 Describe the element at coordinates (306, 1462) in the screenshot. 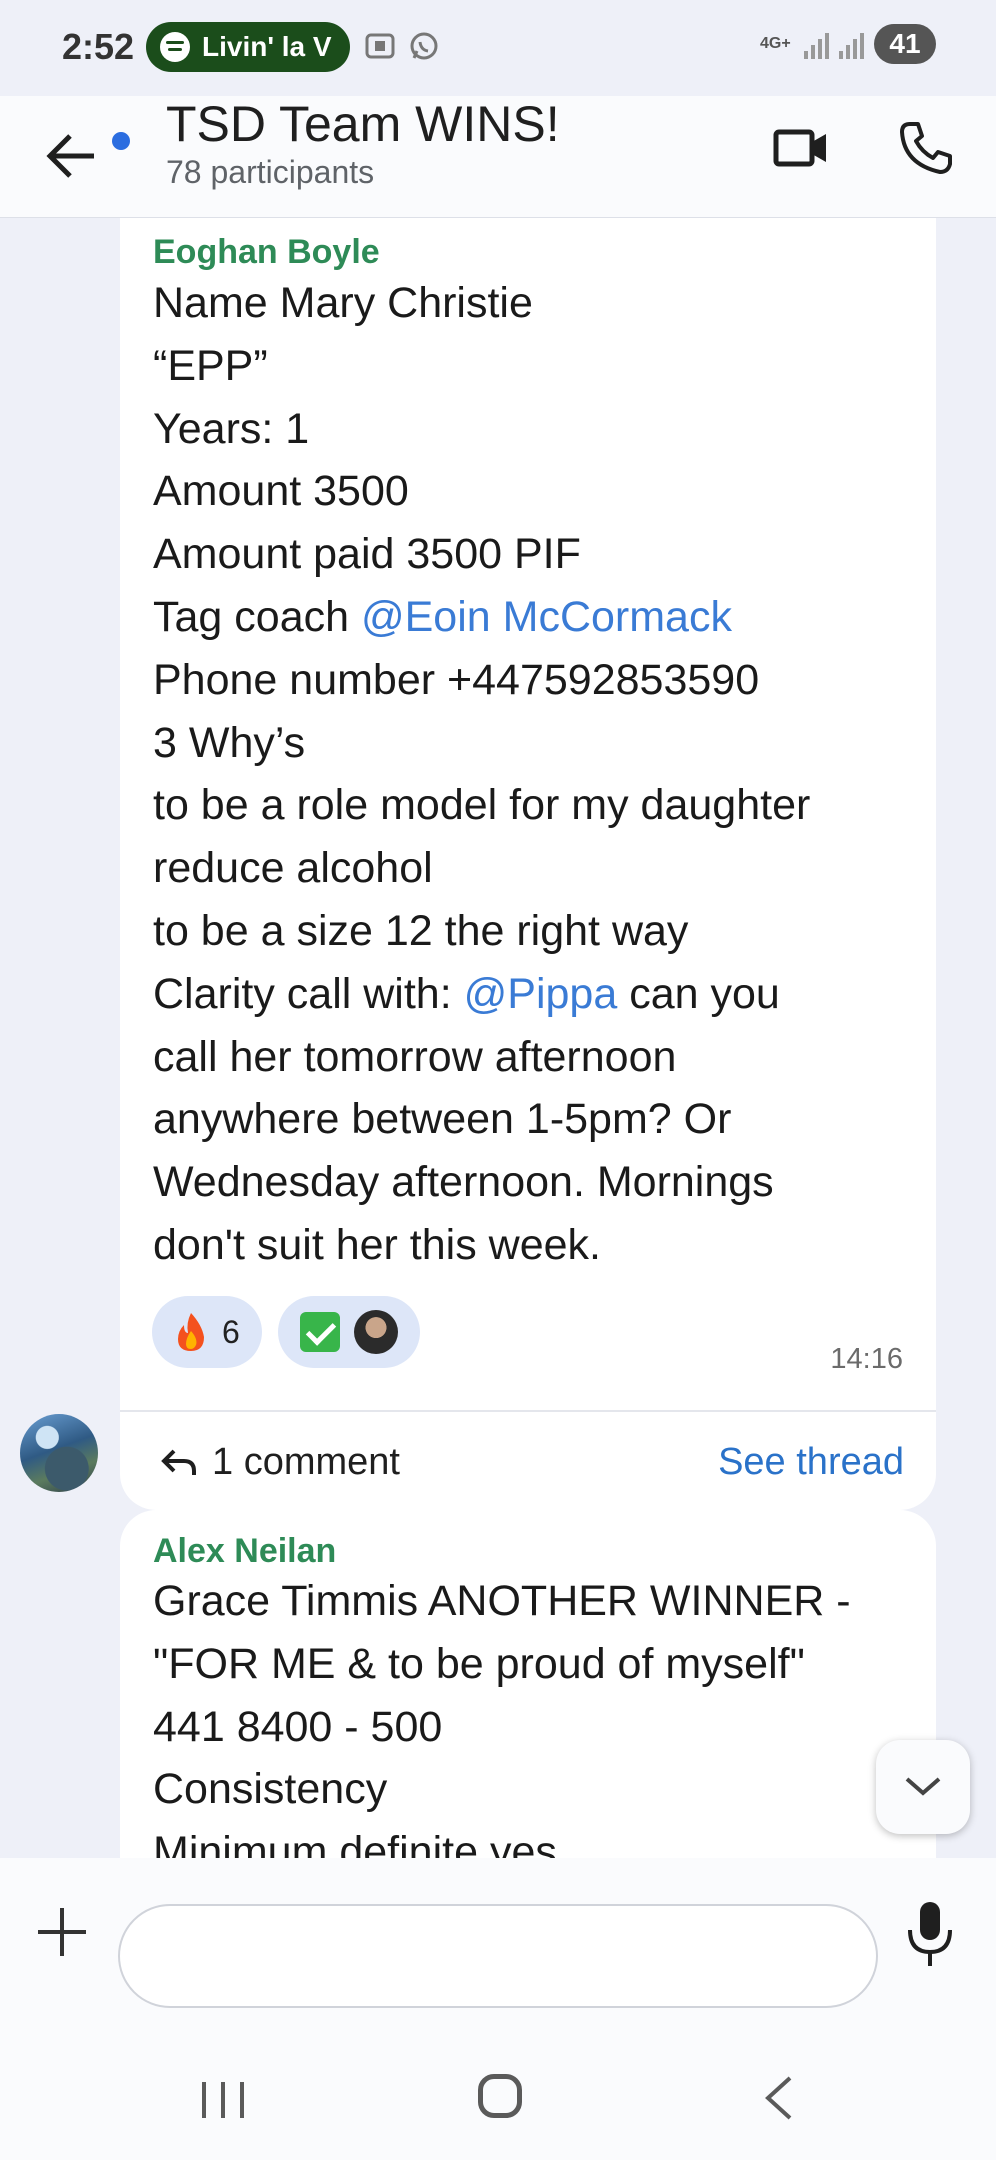

I see `comment-count: 1 comment` at that location.